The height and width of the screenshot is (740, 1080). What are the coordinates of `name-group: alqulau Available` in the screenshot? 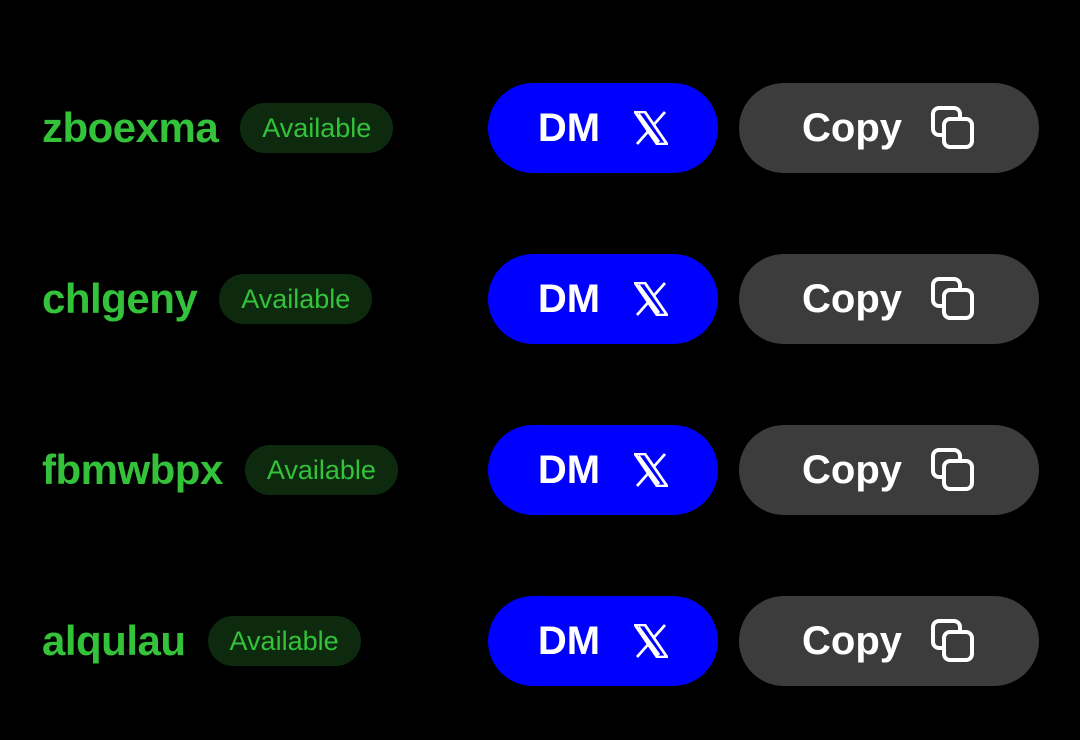 It's located at (201, 641).